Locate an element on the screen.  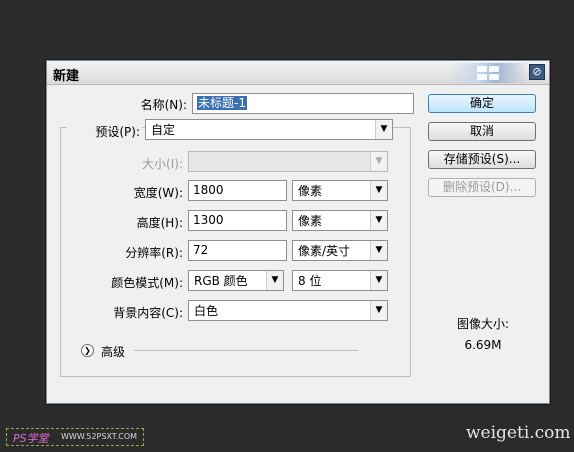
resolution-unit: 像素/英寸 is located at coordinates (324, 251).